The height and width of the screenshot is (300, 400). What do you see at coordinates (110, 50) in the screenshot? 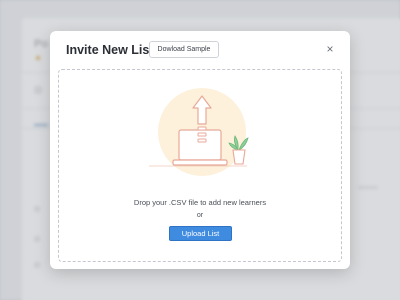
I see `modal-title: Invite New List` at bounding box center [110, 50].